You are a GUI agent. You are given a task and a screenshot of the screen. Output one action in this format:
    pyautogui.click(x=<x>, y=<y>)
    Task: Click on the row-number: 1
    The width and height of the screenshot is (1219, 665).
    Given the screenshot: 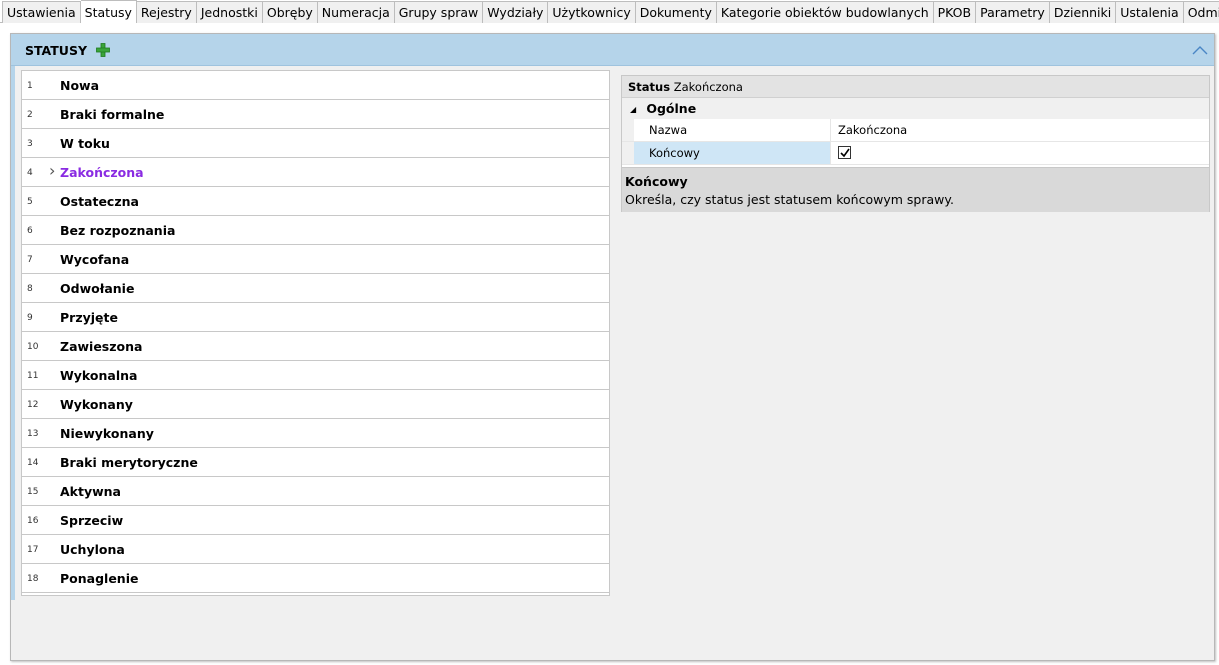 What is the action you would take?
    pyautogui.click(x=30, y=86)
    